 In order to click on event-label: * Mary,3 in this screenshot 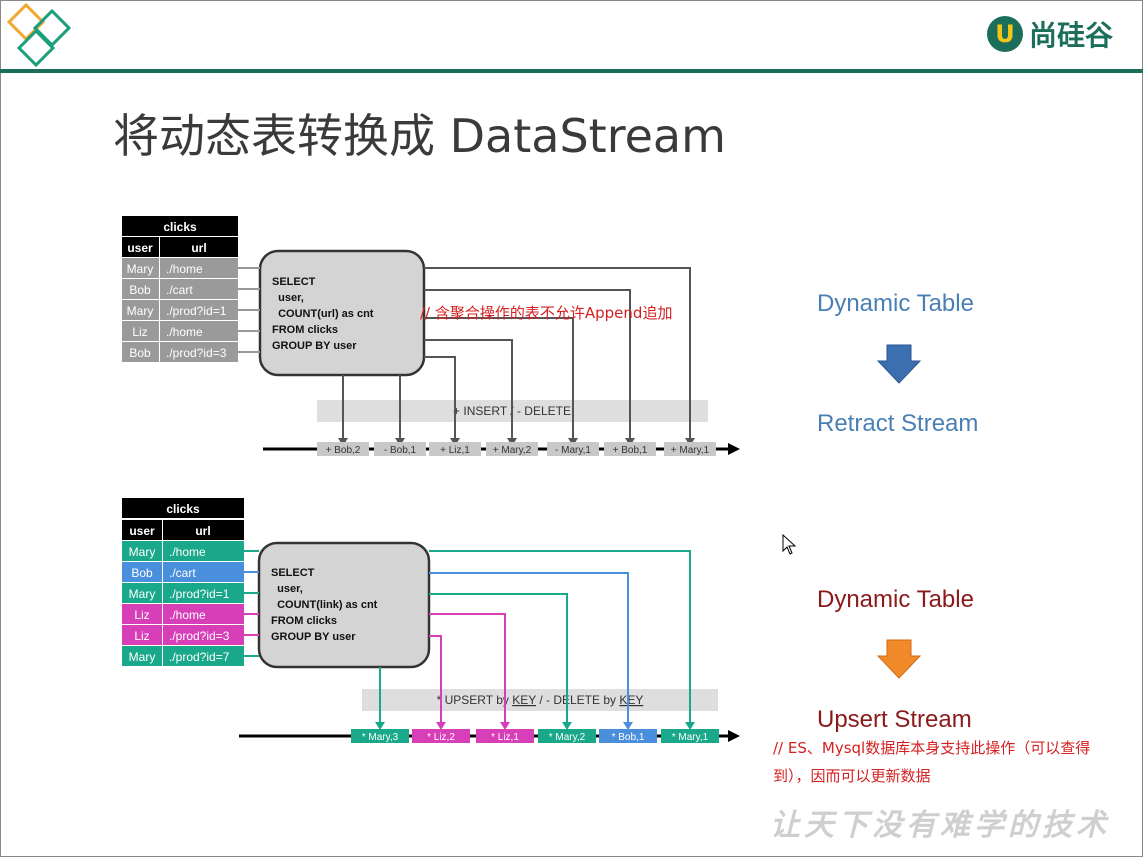, I will do `click(380, 737)`.